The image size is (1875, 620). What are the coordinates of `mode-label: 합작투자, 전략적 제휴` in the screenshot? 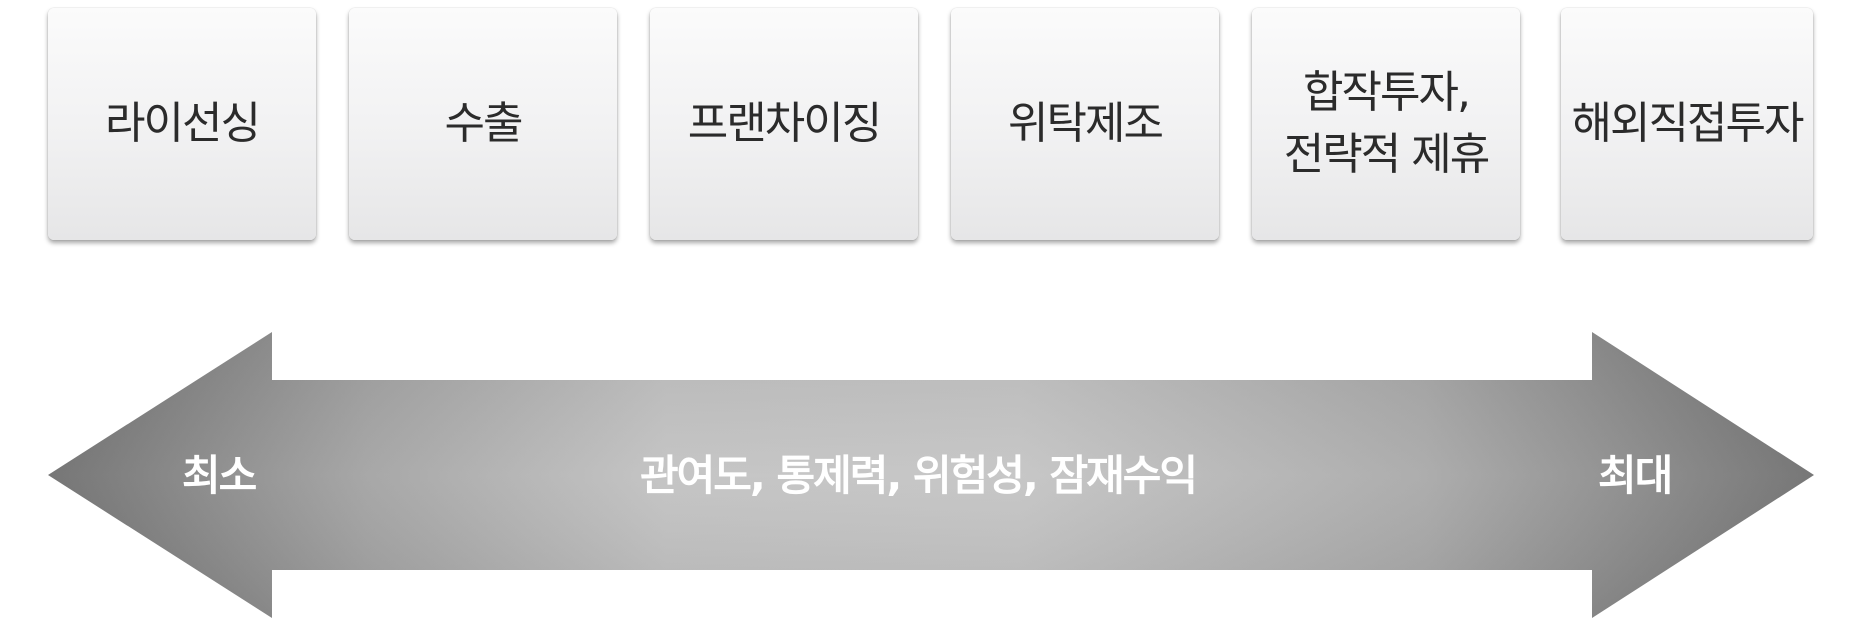 It's located at (1386, 123).